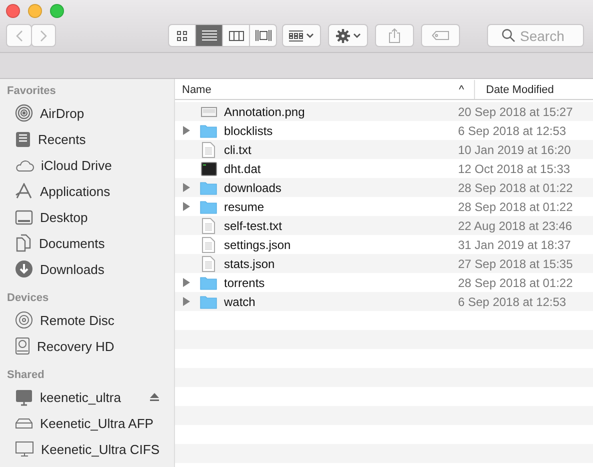 The width and height of the screenshot is (593, 467). What do you see at coordinates (550, 36) in the screenshot?
I see `search-input: Search` at bounding box center [550, 36].